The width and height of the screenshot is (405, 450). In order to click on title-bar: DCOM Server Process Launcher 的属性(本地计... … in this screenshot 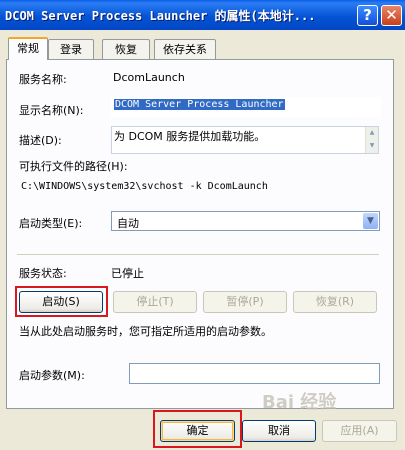, I will do `click(202, 15)`.